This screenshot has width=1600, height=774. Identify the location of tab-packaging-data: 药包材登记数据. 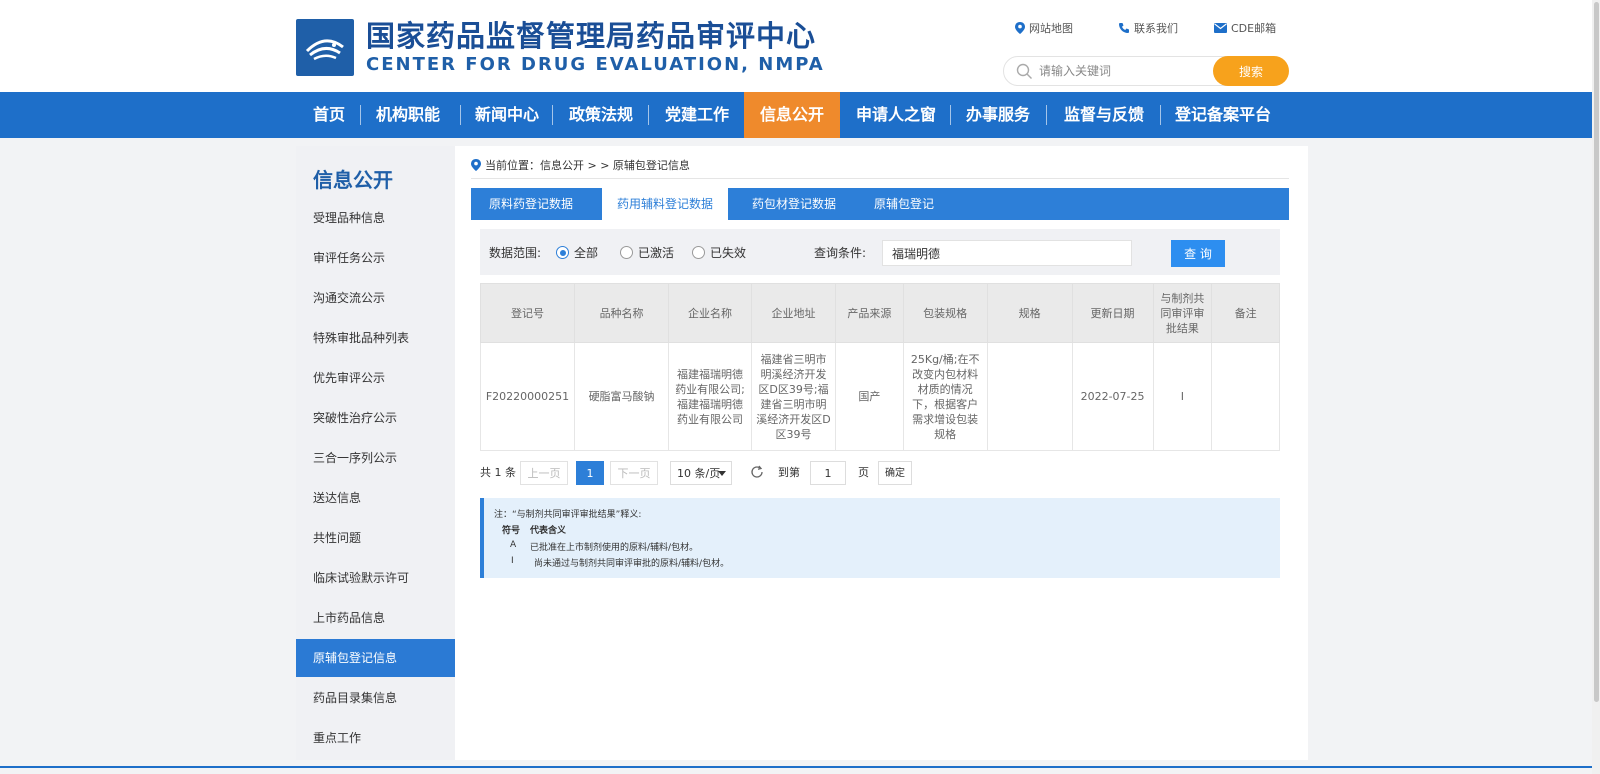
(794, 204).